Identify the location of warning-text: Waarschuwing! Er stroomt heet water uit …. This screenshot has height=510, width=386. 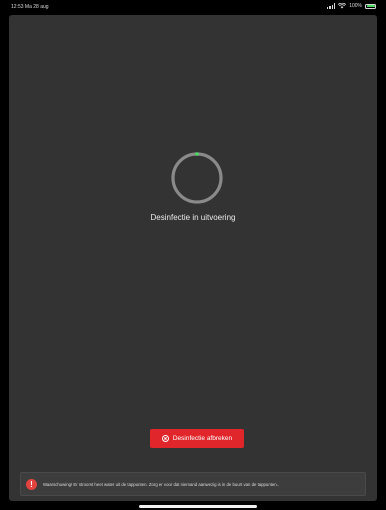
(161, 484).